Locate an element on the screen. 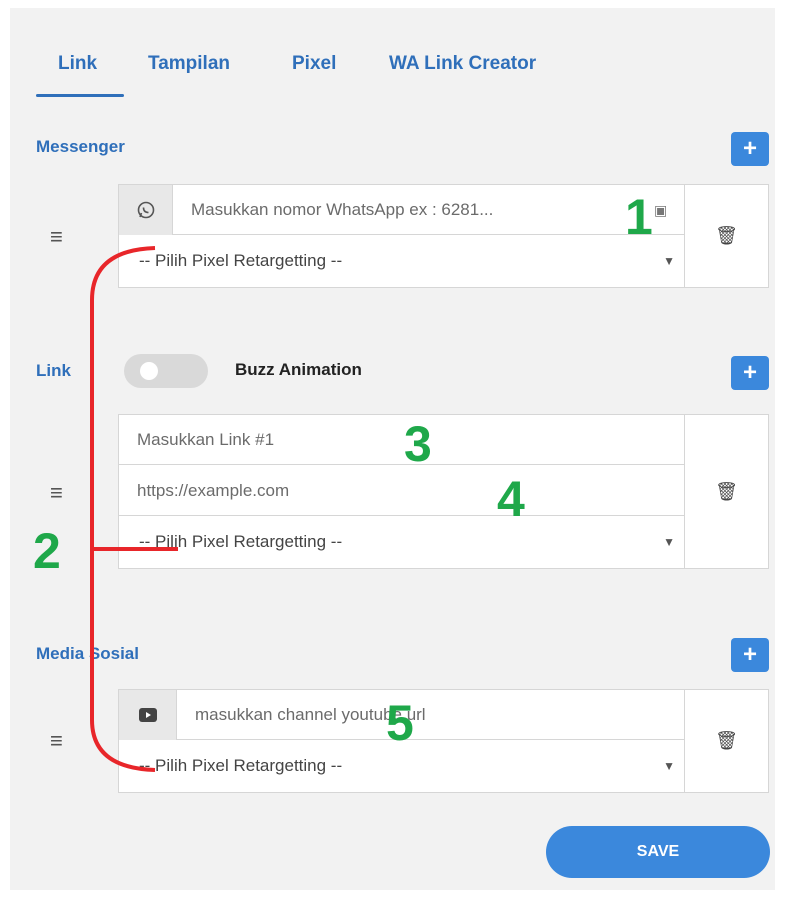  annotation-number: 4 is located at coordinates (511, 499).